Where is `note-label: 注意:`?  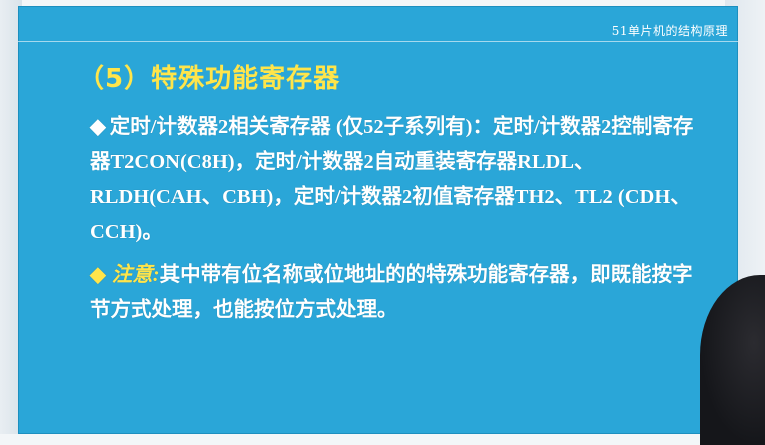
note-label: 注意: is located at coordinates (135, 275).